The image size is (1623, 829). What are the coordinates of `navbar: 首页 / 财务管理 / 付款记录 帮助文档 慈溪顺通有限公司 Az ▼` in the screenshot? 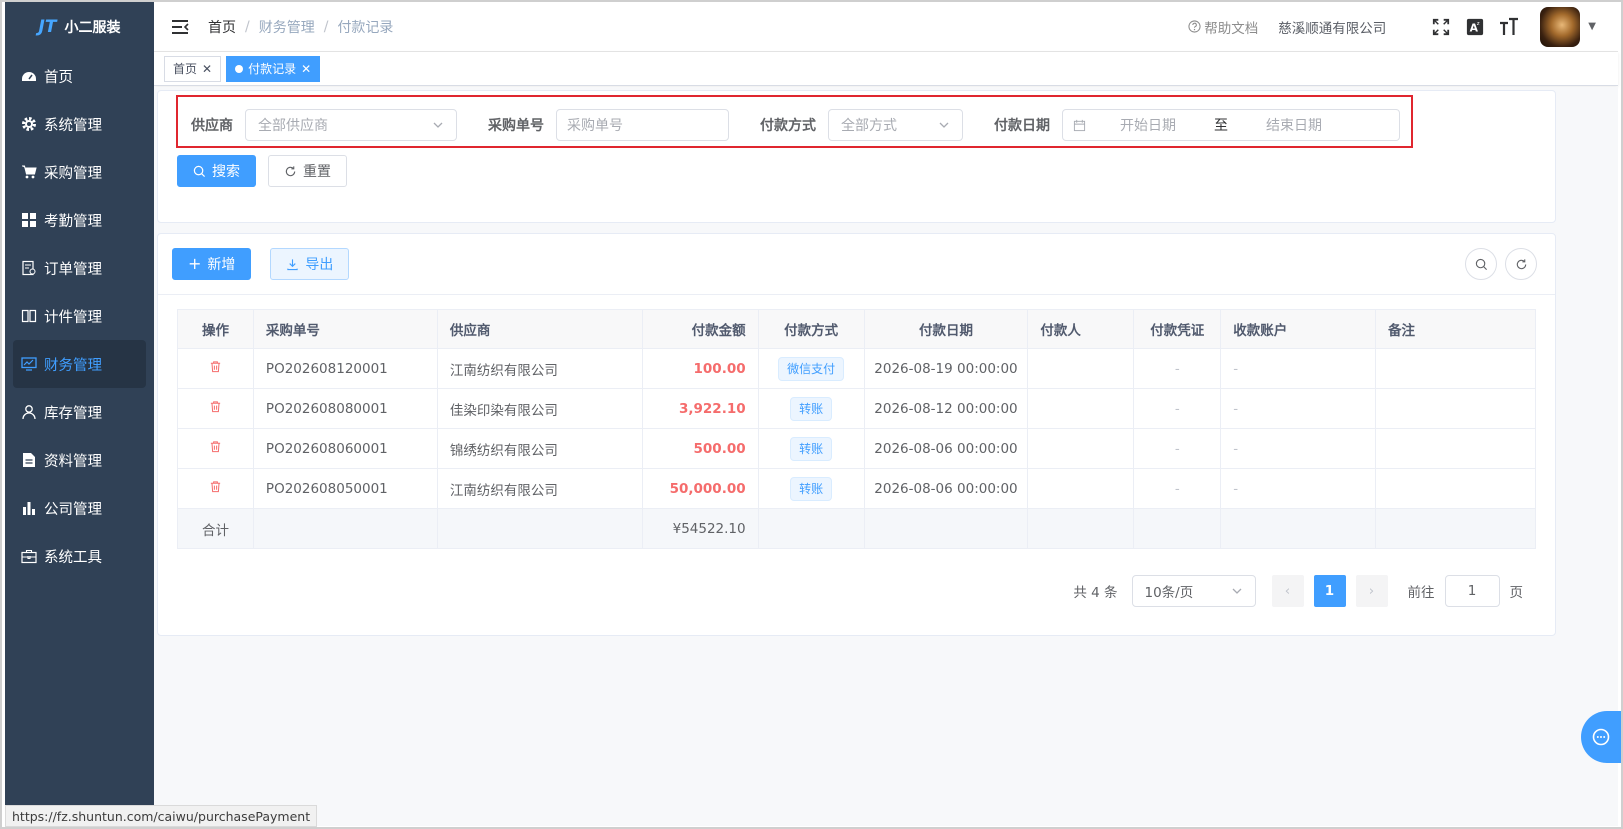 It's located at (886, 27).